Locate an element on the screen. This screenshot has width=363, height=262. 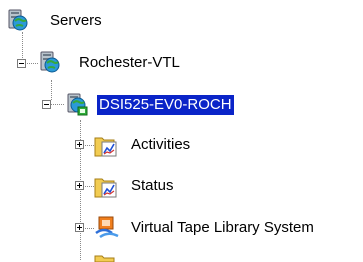
tree-node-label: Status is located at coordinates (152, 185).